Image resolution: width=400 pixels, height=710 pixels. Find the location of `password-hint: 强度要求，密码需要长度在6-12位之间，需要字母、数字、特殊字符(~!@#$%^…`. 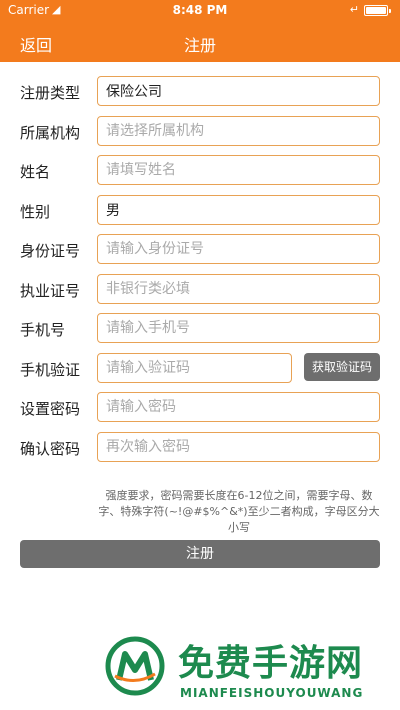

password-hint: 强度要求，密码需要长度在6-12位之间，需要字母、数字、特殊字符(~!@#$%^… is located at coordinates (239, 511).